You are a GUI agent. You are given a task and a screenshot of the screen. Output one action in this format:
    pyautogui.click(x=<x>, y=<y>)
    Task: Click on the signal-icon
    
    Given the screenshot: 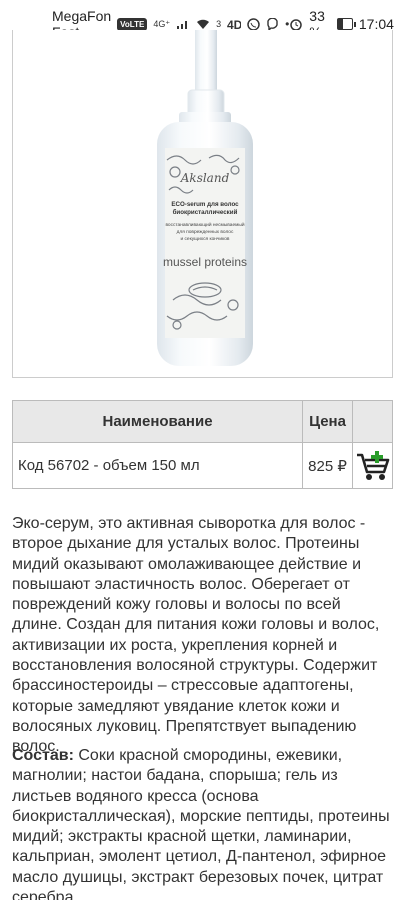 What is the action you would take?
    pyautogui.click(x=183, y=24)
    